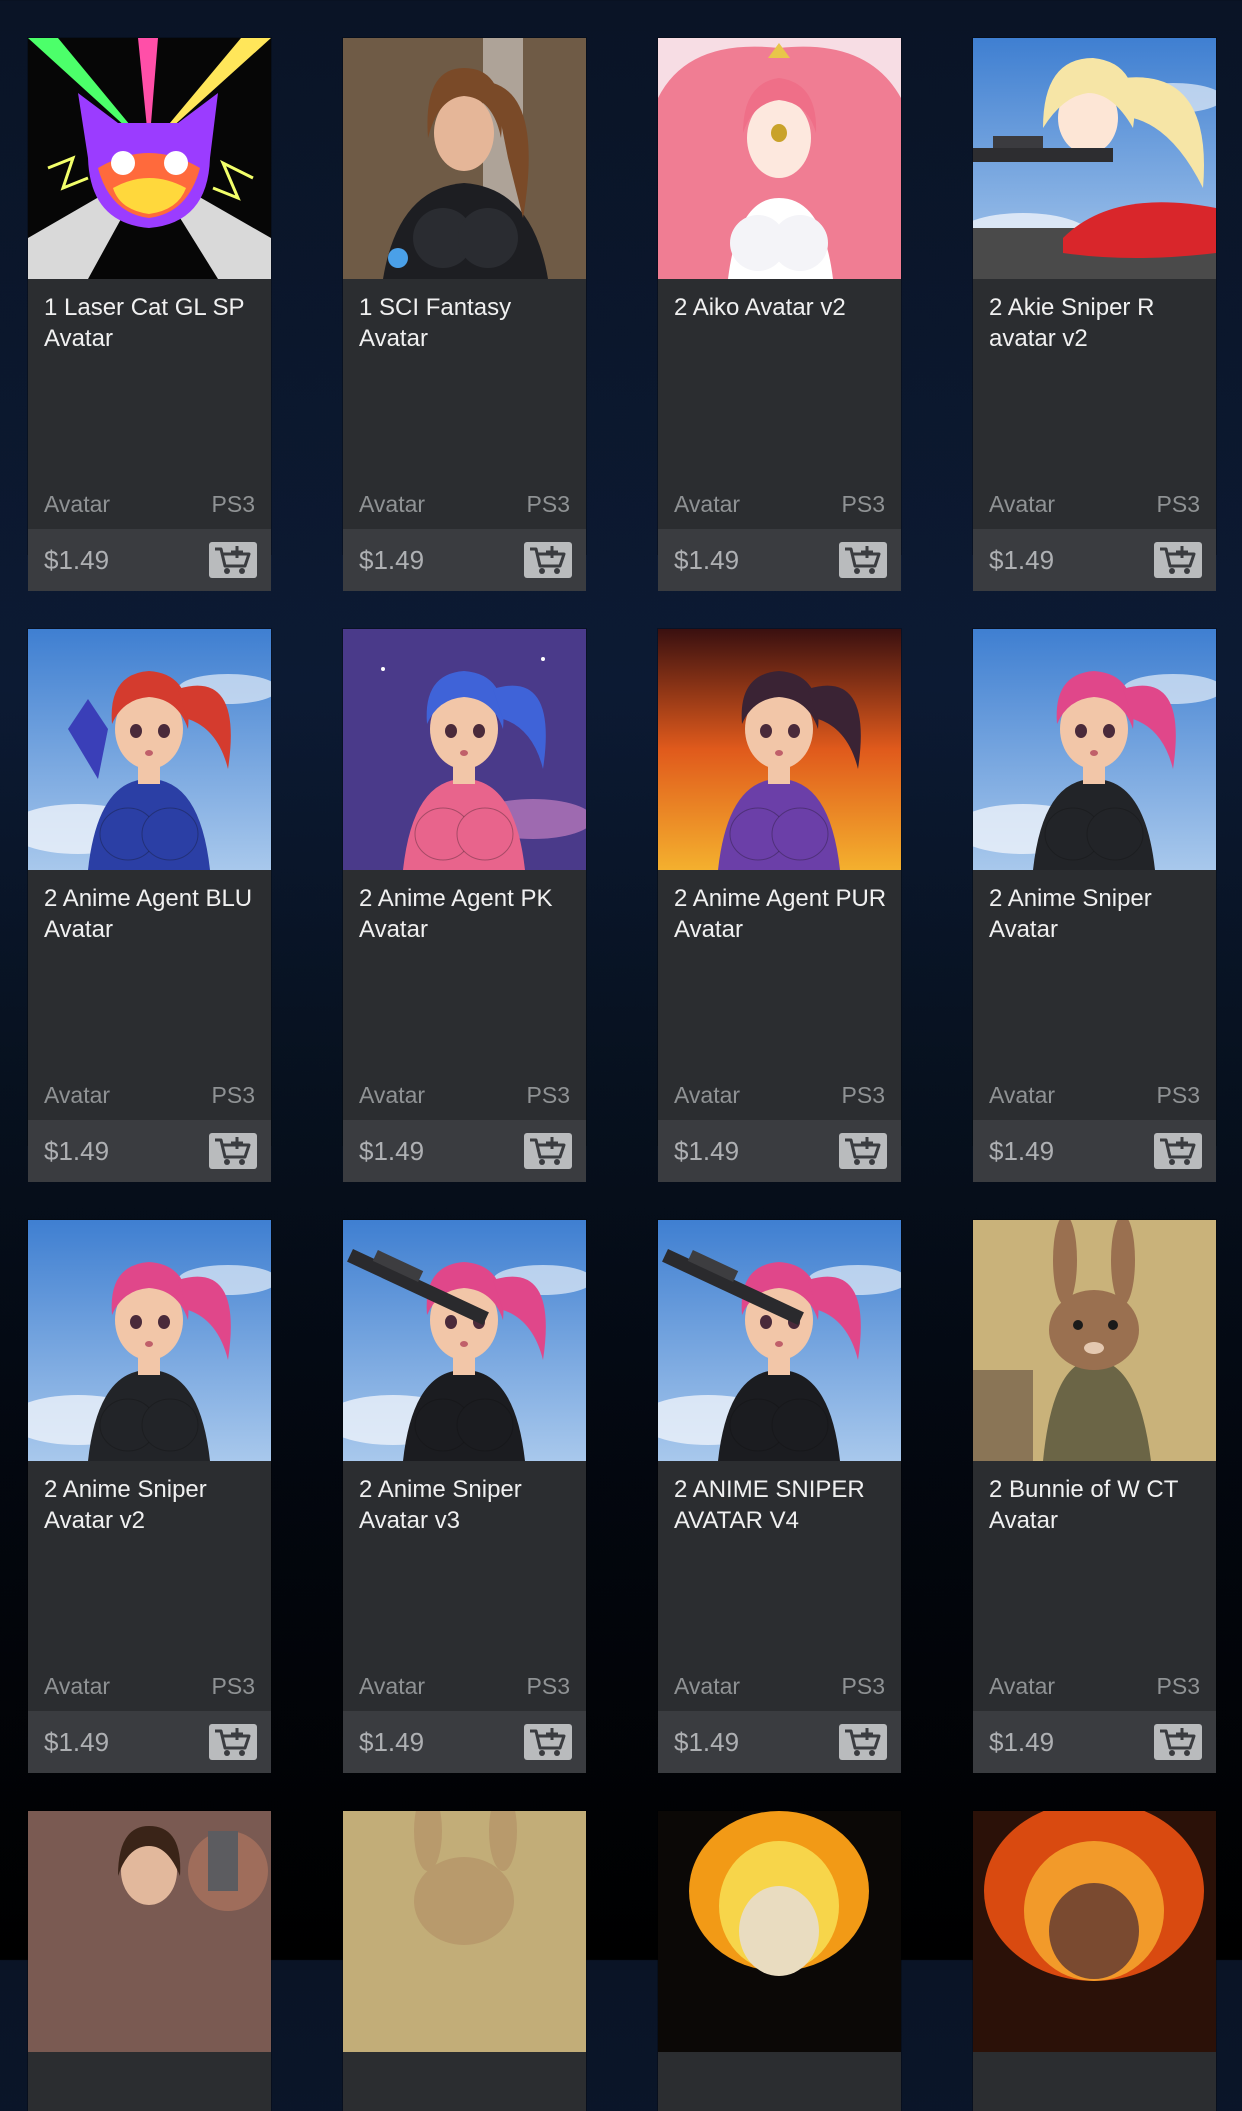 This screenshot has width=1242, height=2111. I want to click on product-card: 2 Anime Sniper Avatar v3 Avatar PS3 $1.49, so click(464, 1496).